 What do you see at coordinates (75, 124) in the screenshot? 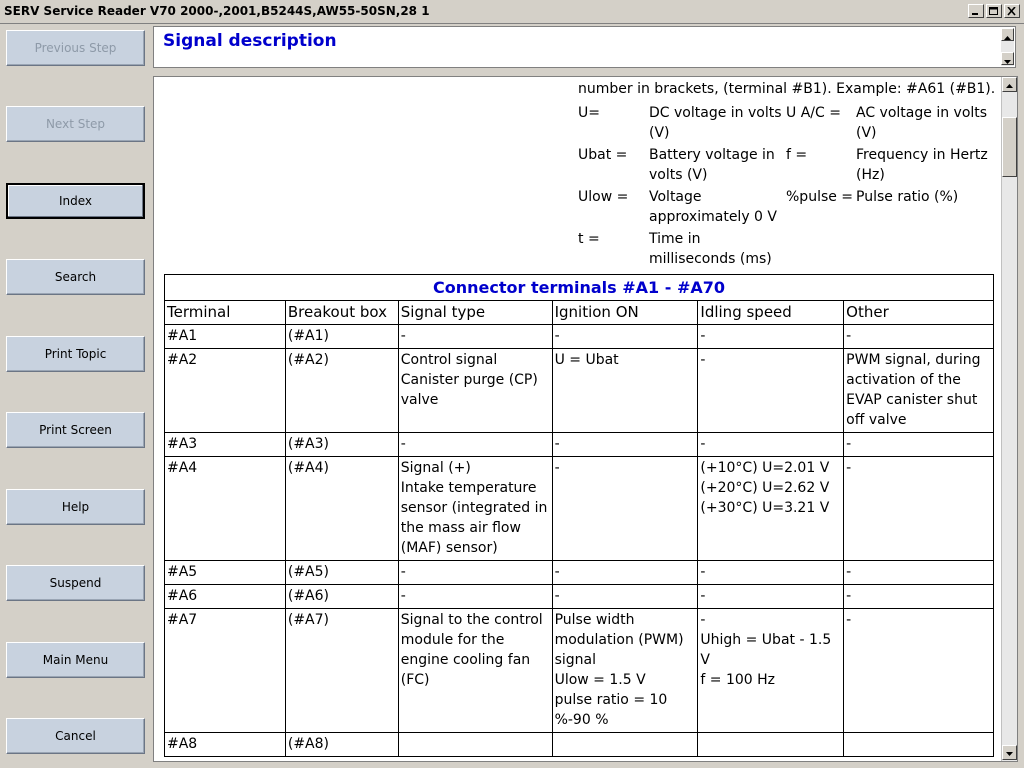
I see `next-step-button: Next Step` at bounding box center [75, 124].